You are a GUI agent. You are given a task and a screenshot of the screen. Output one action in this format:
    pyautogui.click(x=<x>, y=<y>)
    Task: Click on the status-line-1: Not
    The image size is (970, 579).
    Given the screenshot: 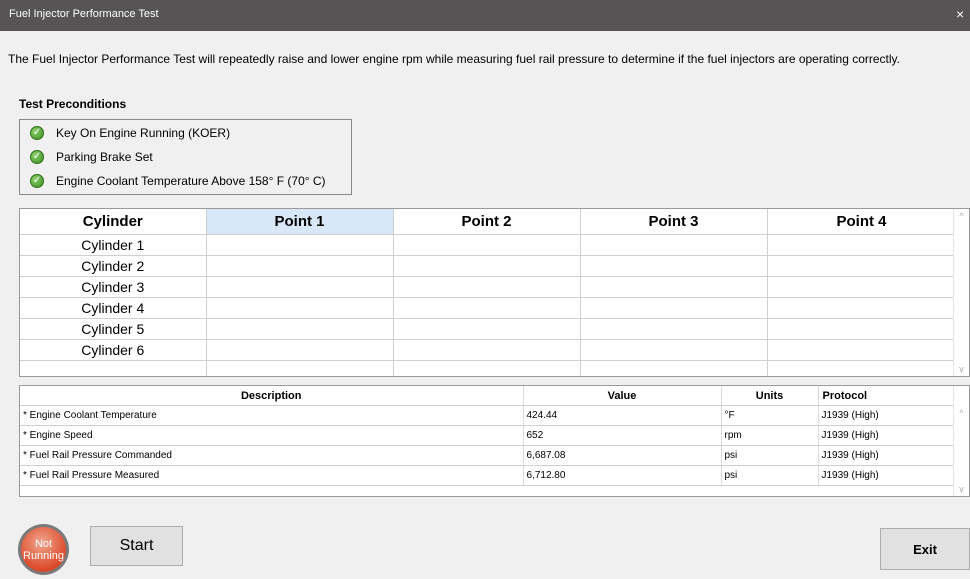 What is the action you would take?
    pyautogui.click(x=43, y=543)
    